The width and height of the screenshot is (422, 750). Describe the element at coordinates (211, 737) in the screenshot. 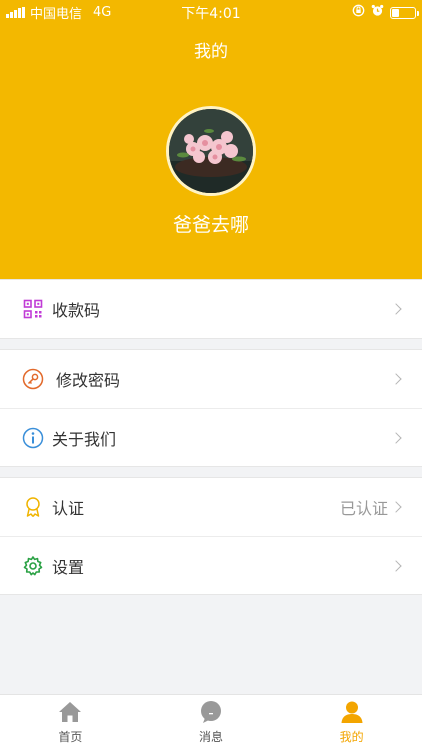

I see `tab-label: 消息` at that location.